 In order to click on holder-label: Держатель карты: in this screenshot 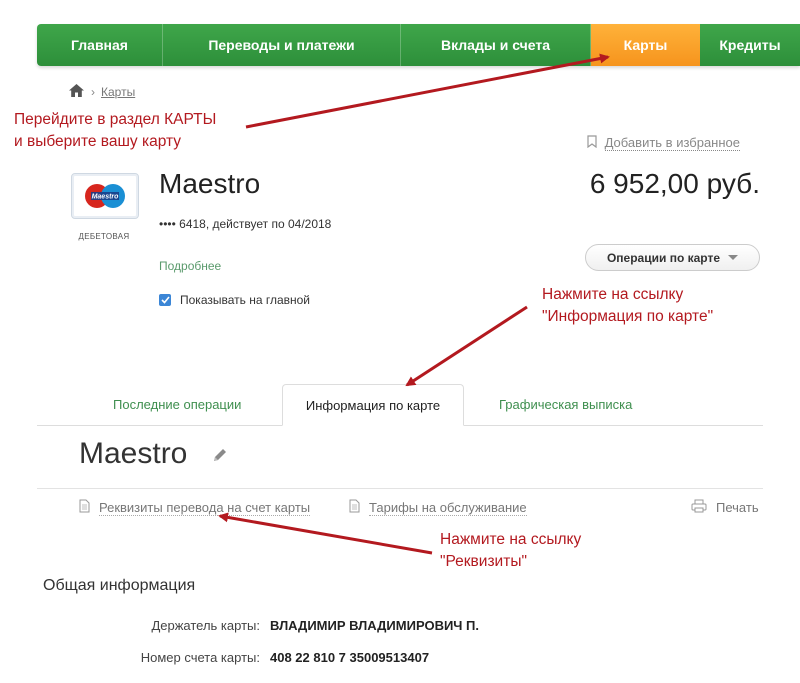, I will do `click(205, 625)`.